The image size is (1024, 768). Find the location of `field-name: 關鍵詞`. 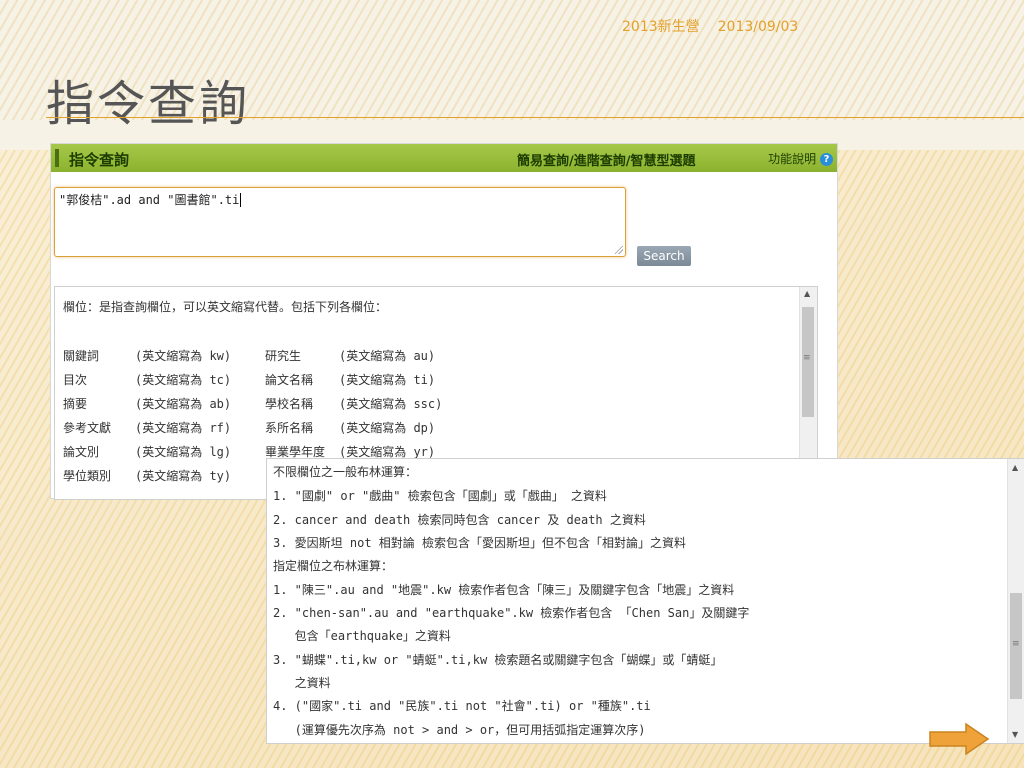

field-name: 關鍵詞 is located at coordinates (81, 356).